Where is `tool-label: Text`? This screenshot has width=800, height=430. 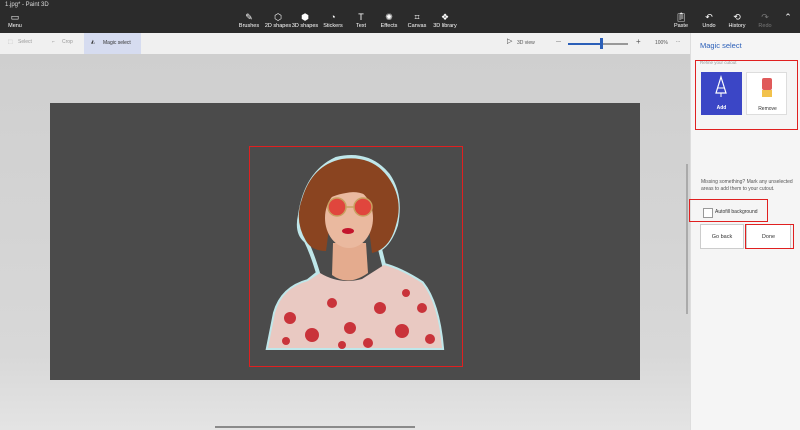
tool-label: Text is located at coordinates (361, 26).